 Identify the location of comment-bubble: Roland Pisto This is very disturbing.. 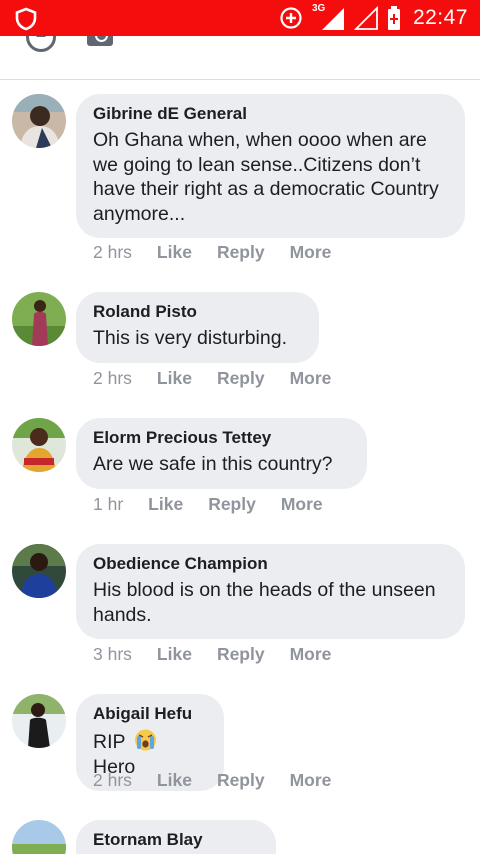
(197, 327).